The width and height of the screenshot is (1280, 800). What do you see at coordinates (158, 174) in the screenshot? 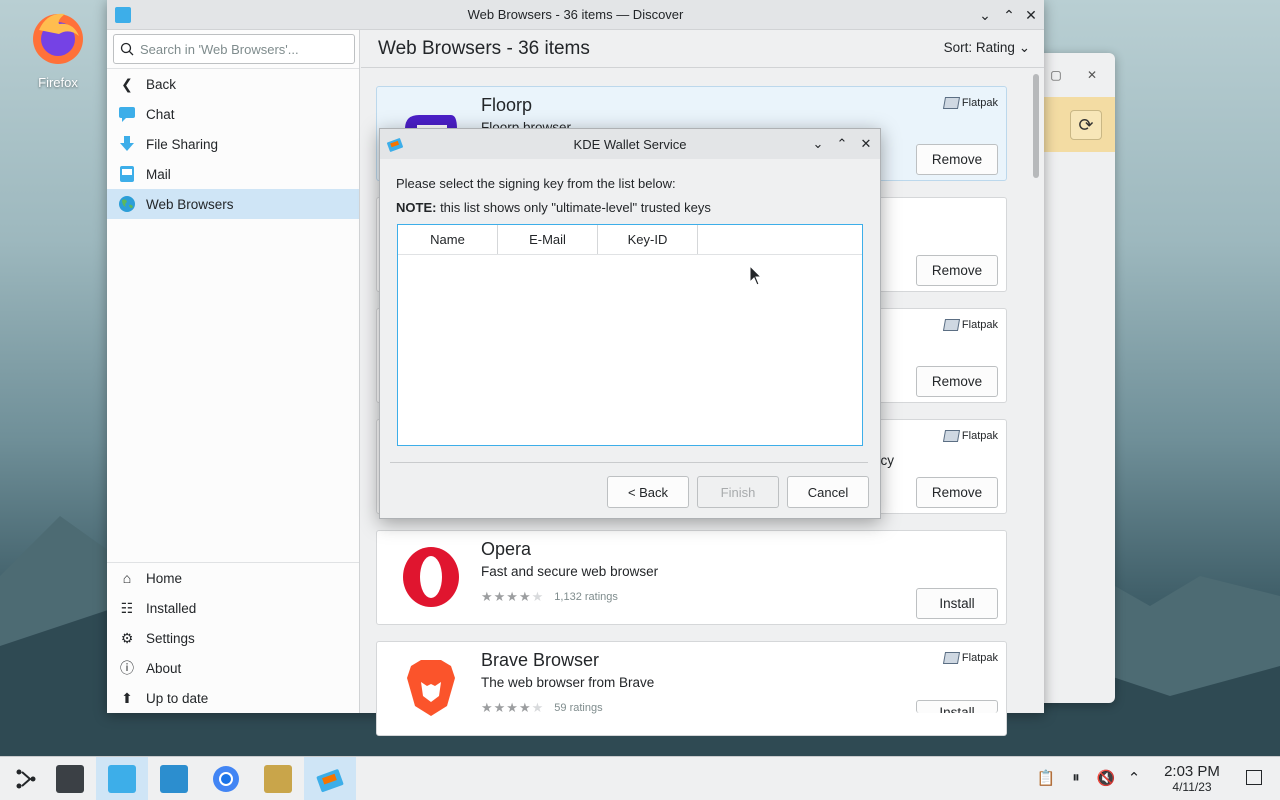
I see `sidebar-item-label: Mail` at bounding box center [158, 174].